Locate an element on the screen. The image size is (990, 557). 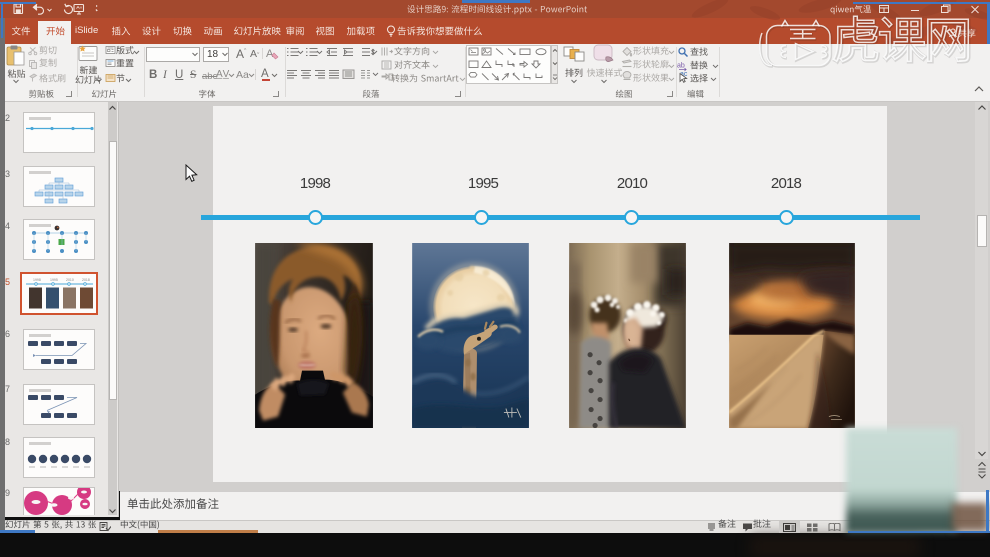
svg-text: 1995 is located at coordinates (54, 280).